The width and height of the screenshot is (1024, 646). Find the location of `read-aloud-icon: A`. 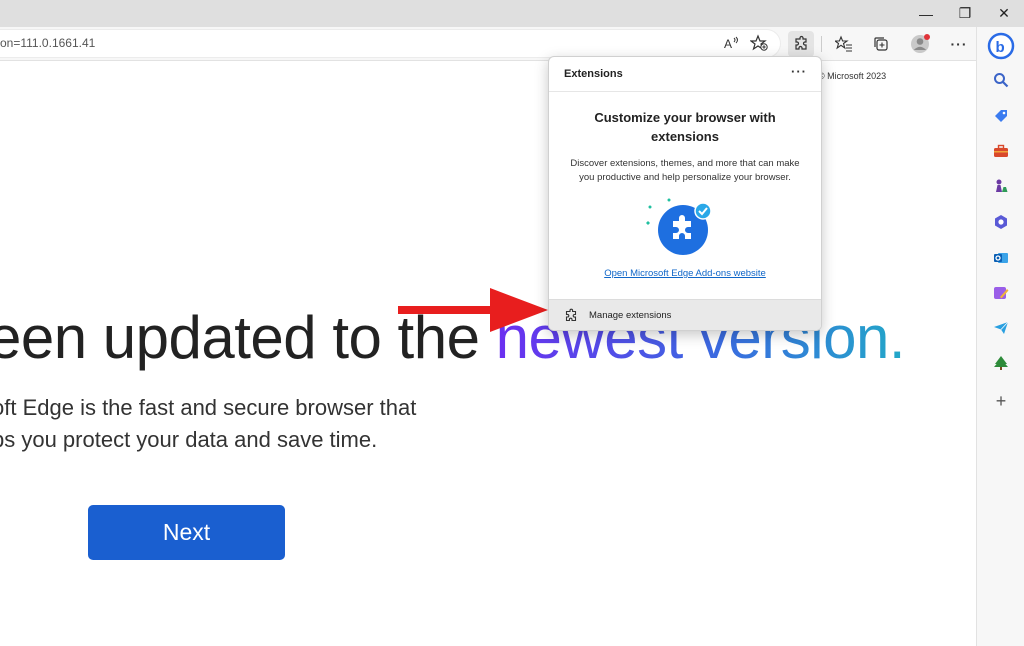

read-aloud-icon: A is located at coordinates (731, 43).